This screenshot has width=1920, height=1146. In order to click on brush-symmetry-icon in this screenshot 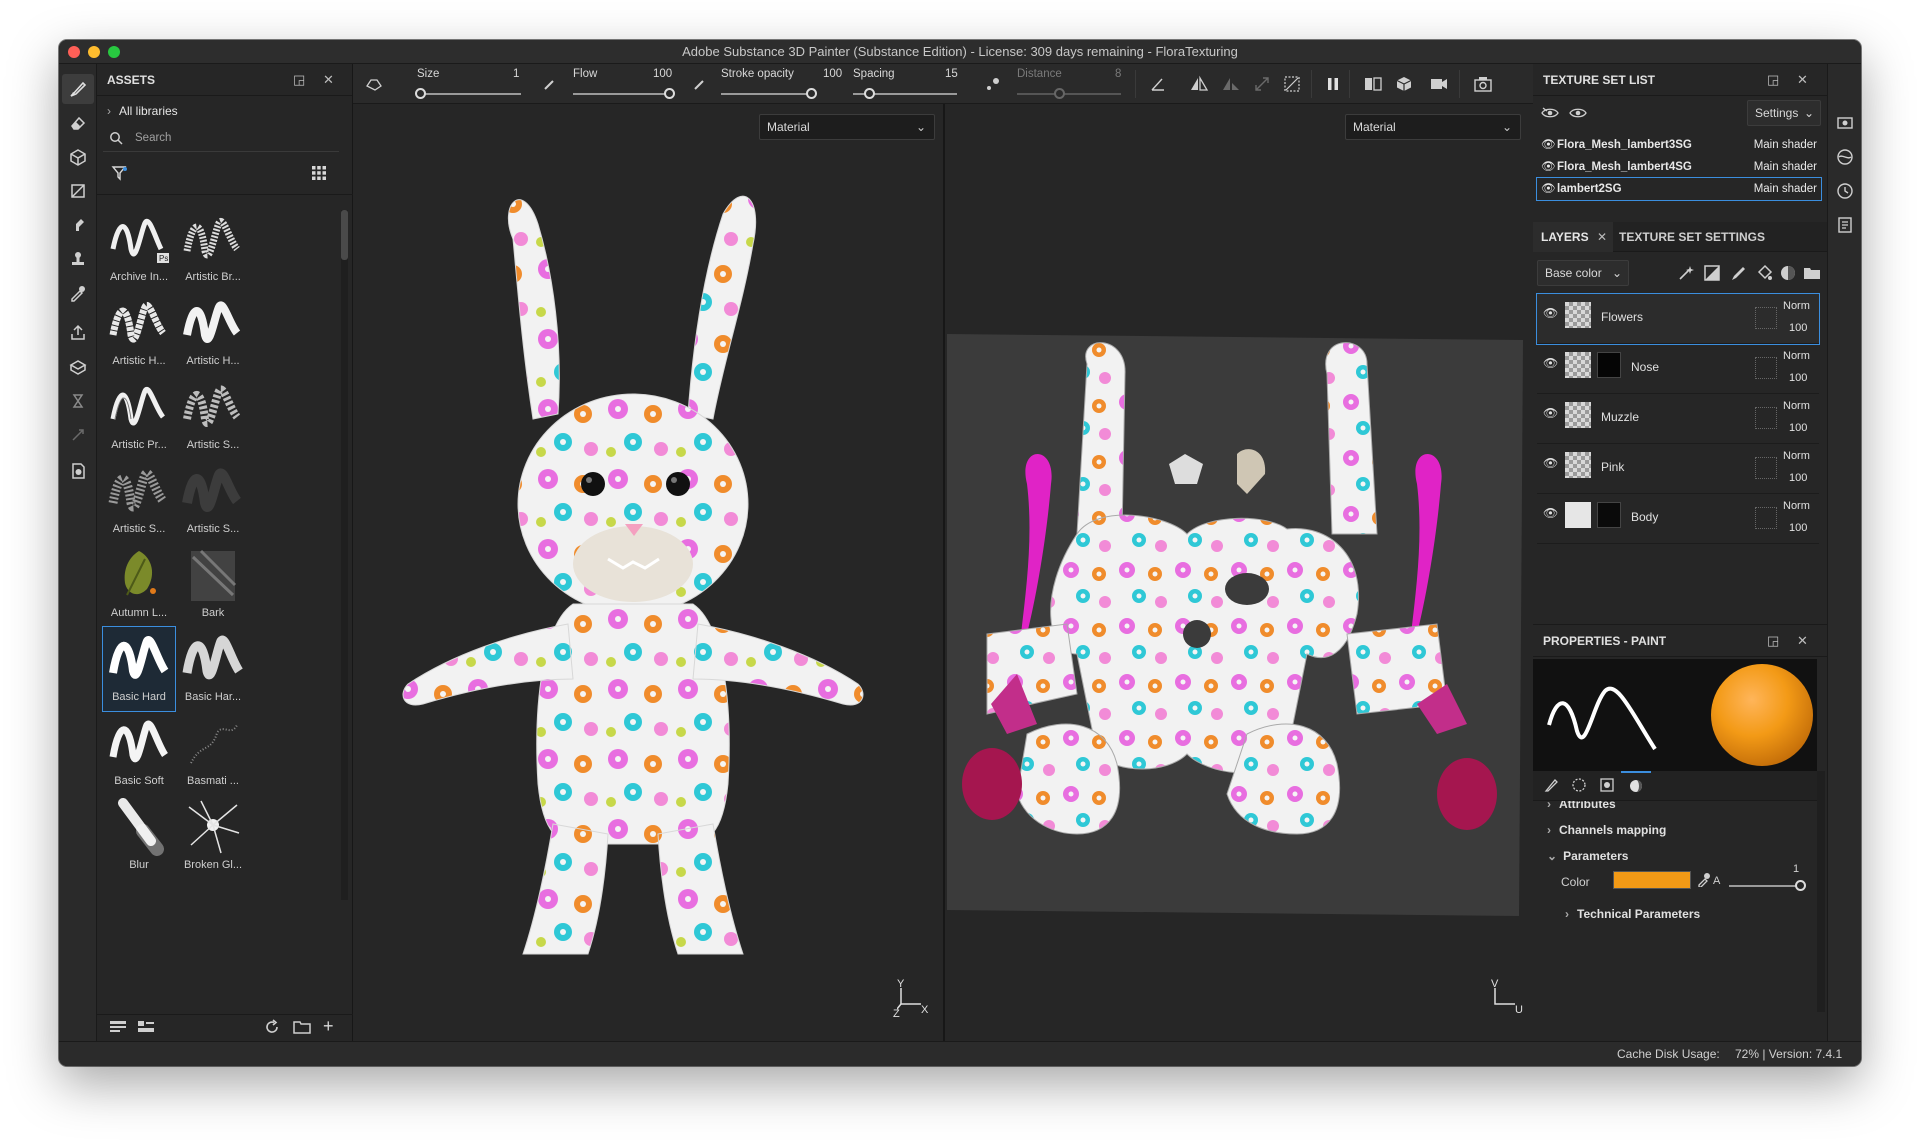, I will do `click(375, 85)`.